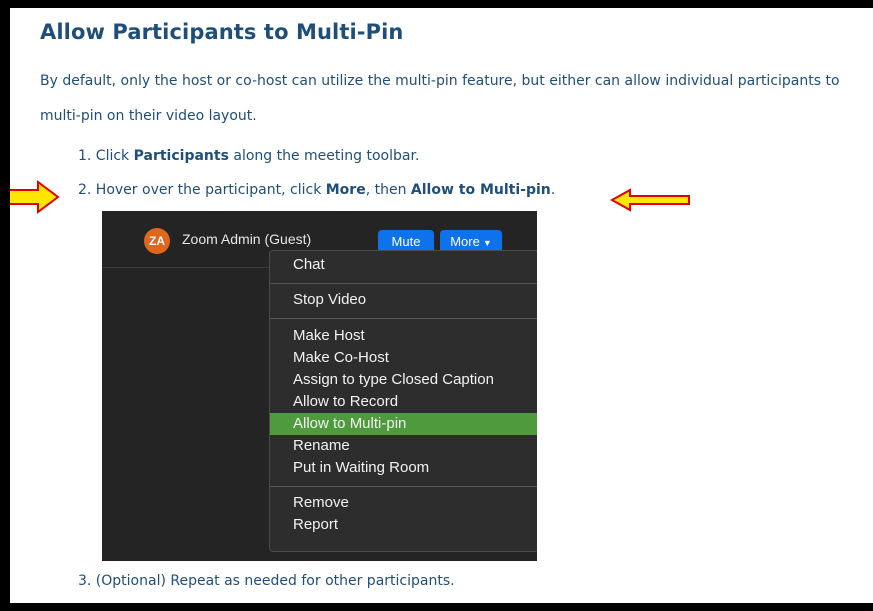  Describe the element at coordinates (157, 241) in the screenshot. I see `avatar: ZA` at that location.